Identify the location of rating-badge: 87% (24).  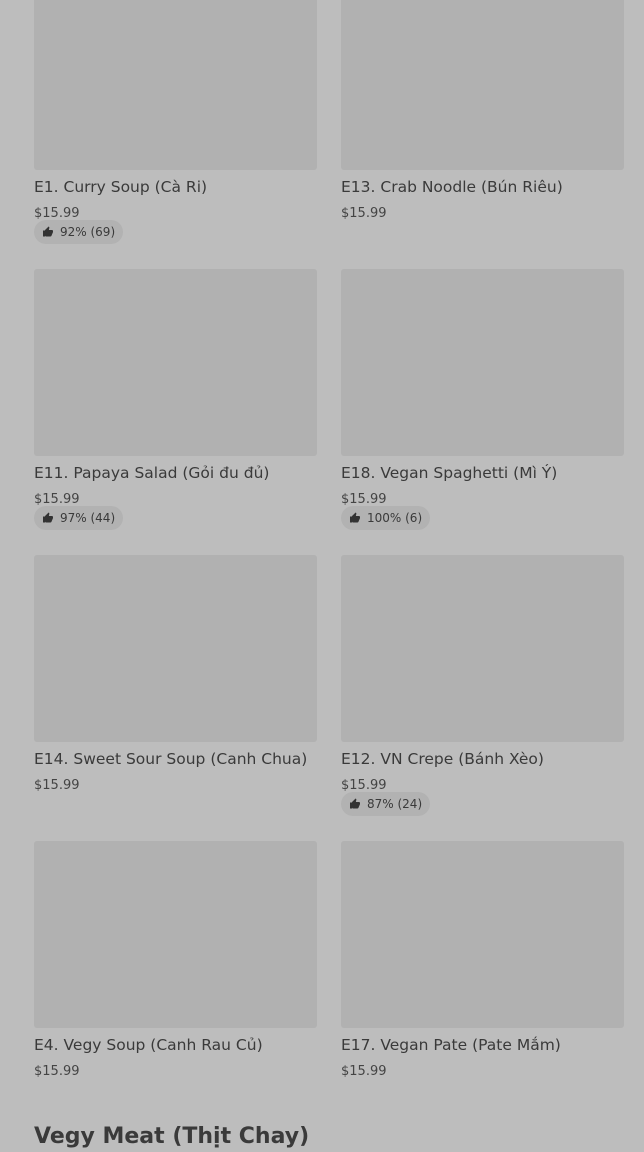
(386, 804).